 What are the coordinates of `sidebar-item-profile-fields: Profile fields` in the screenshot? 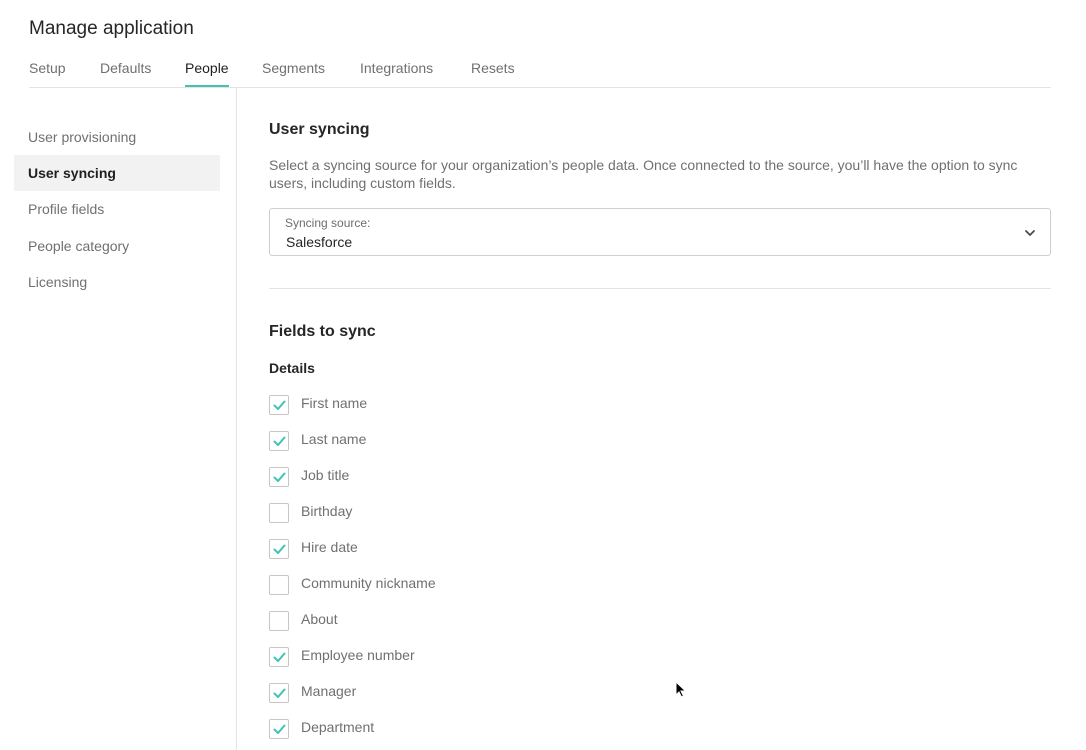 It's located at (117, 209).